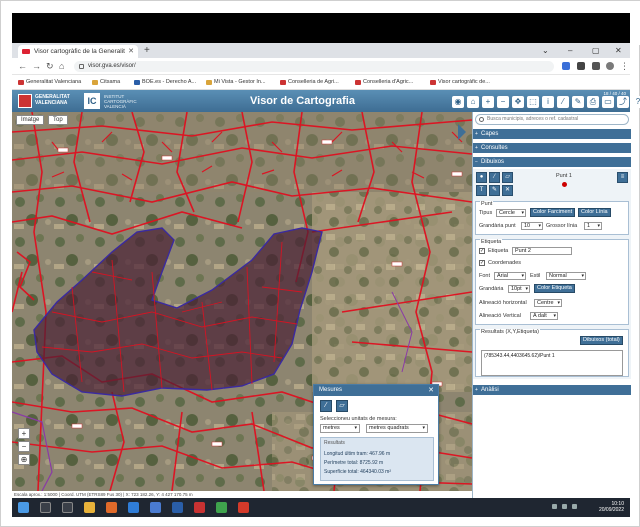 Image resolution: width=640 pixels, height=527 pixels. I want to click on app-icon, so click(155, 507).